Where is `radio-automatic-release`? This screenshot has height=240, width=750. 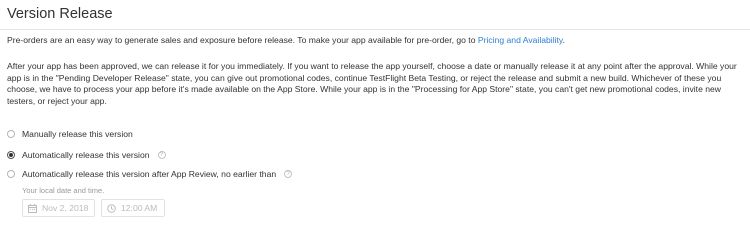
radio-automatic-release is located at coordinates (11, 155).